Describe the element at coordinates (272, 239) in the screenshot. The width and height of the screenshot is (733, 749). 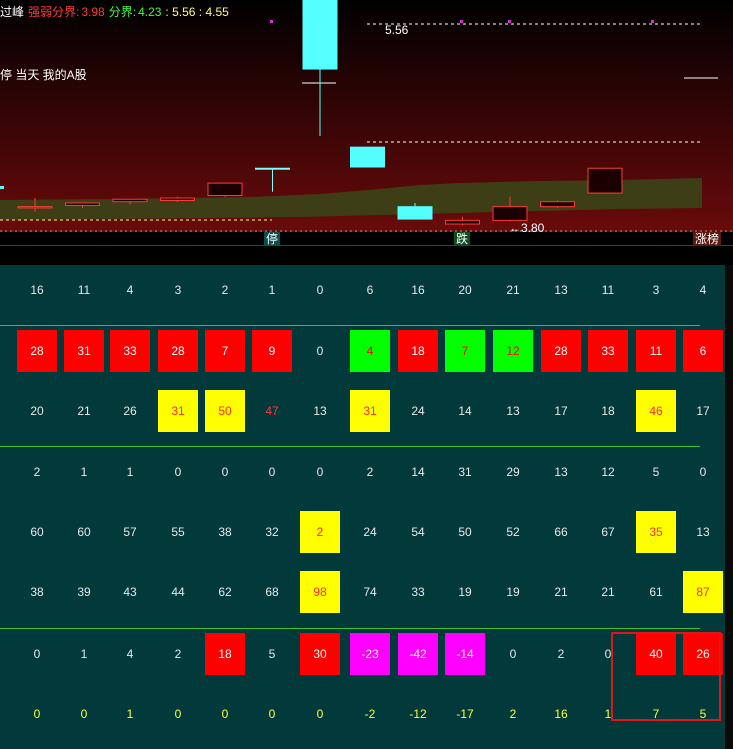
I see `marker-halt: 停` at that location.